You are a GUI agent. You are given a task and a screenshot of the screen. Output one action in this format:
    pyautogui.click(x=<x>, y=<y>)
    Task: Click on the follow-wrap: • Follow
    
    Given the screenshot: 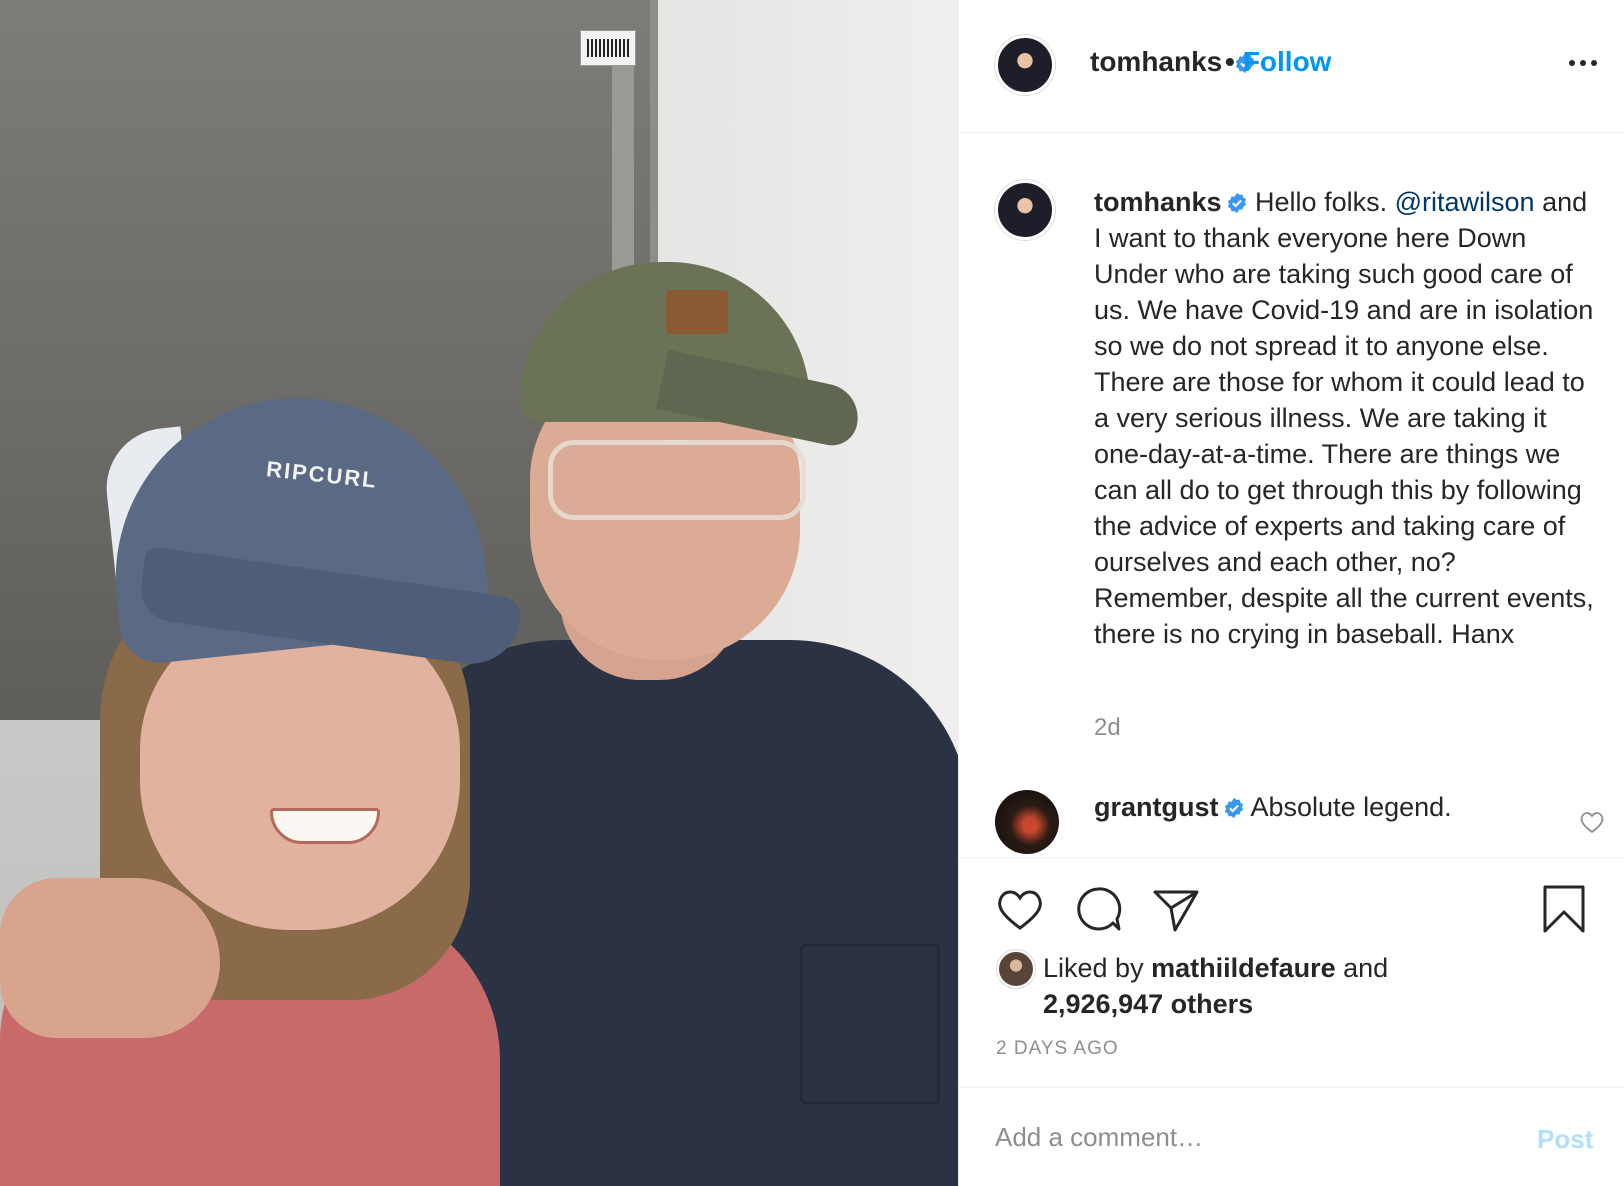 What is the action you would take?
    pyautogui.click(x=1278, y=62)
    